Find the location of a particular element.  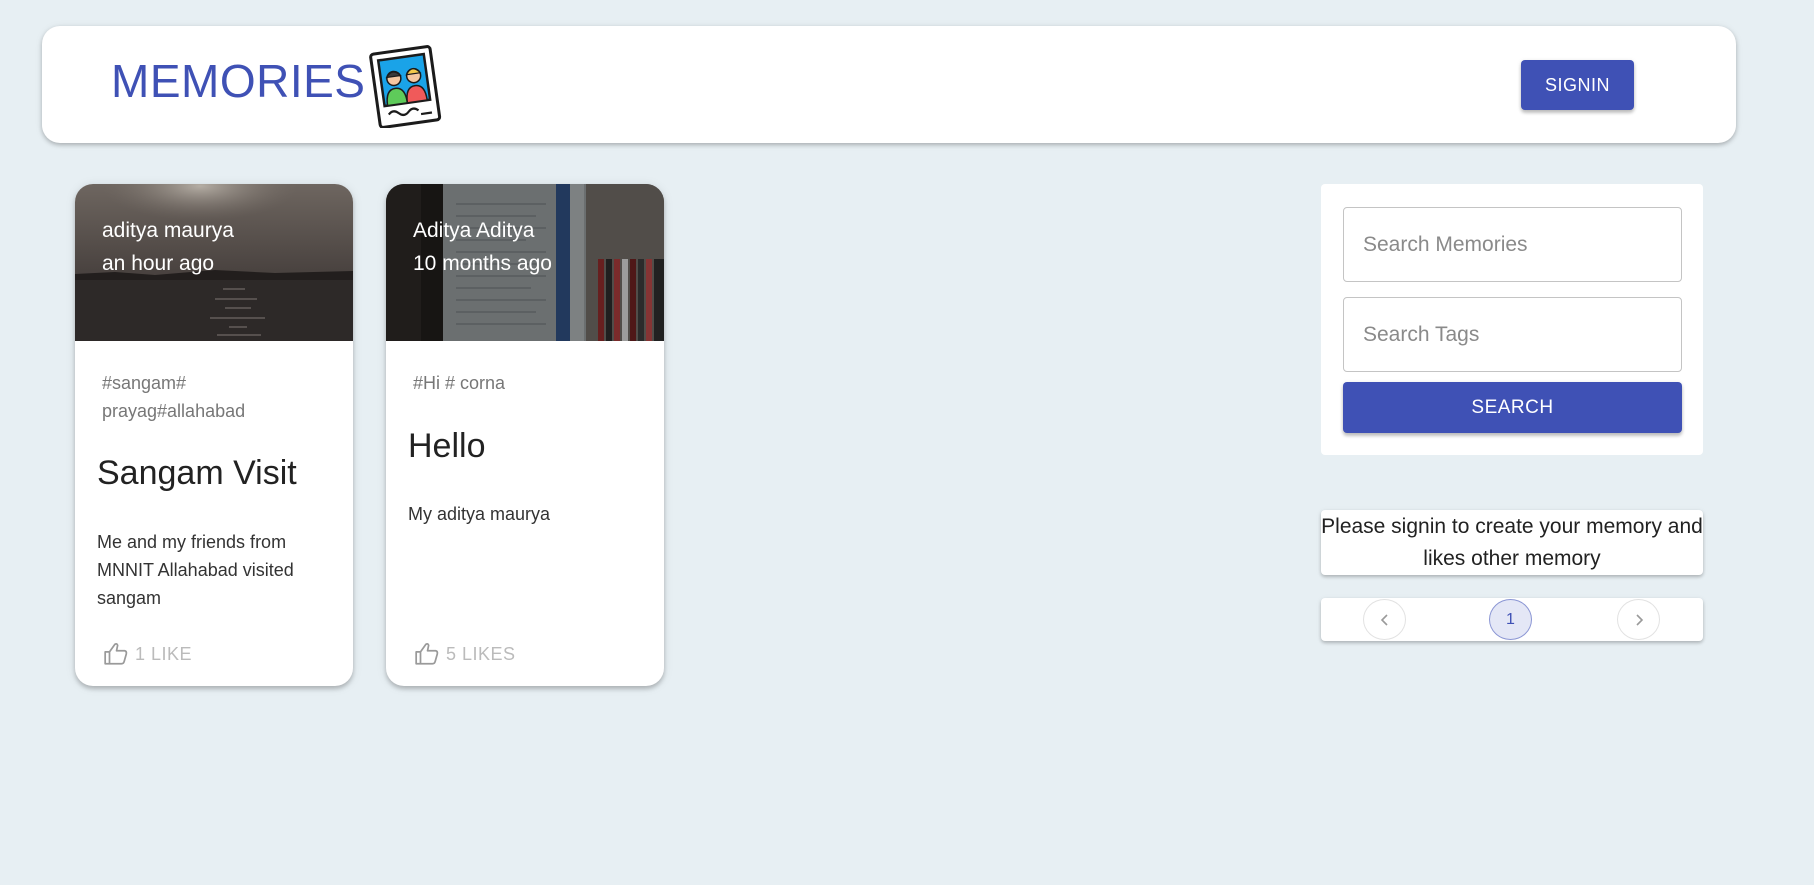

chevron-left-icon is located at coordinates (1384, 619).